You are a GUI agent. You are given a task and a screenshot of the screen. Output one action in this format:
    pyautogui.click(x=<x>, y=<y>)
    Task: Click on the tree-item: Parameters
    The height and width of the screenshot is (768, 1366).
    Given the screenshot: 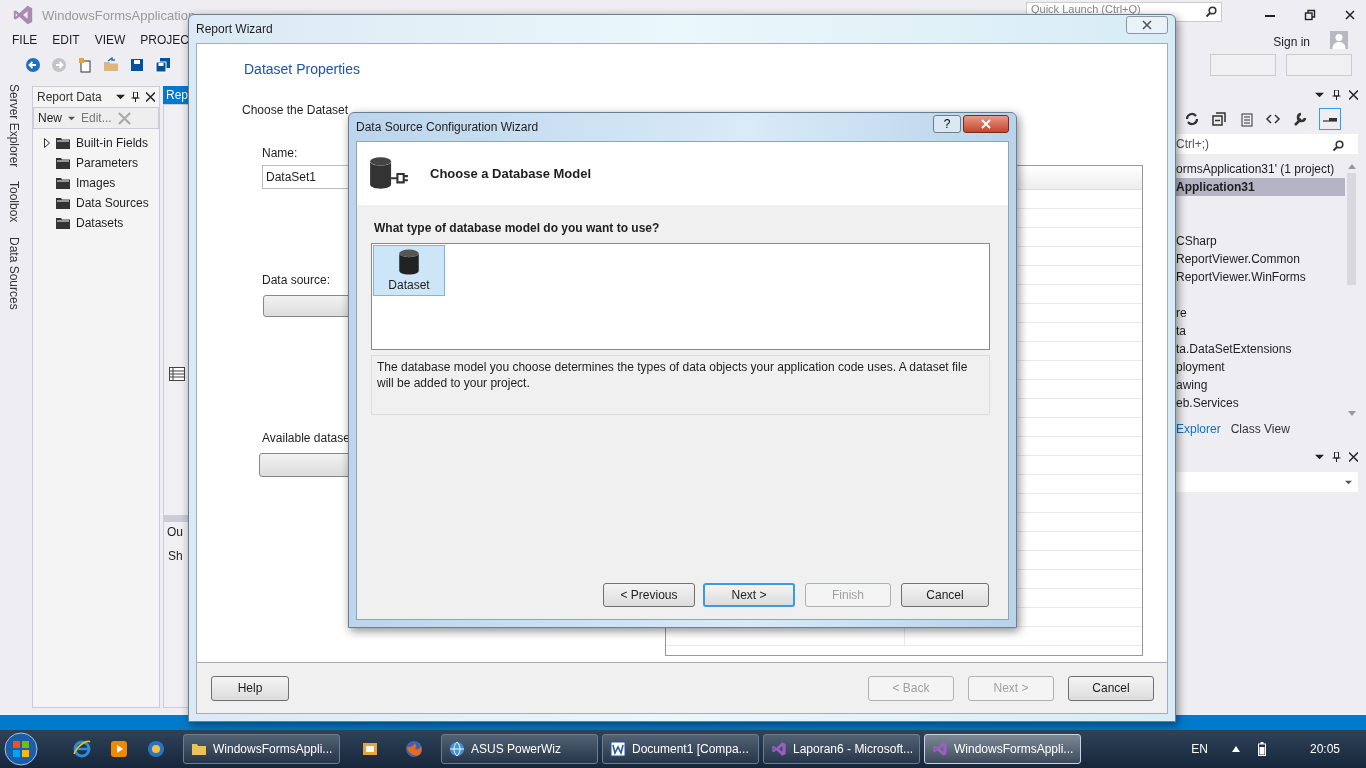 What is the action you would take?
    pyautogui.click(x=107, y=163)
    